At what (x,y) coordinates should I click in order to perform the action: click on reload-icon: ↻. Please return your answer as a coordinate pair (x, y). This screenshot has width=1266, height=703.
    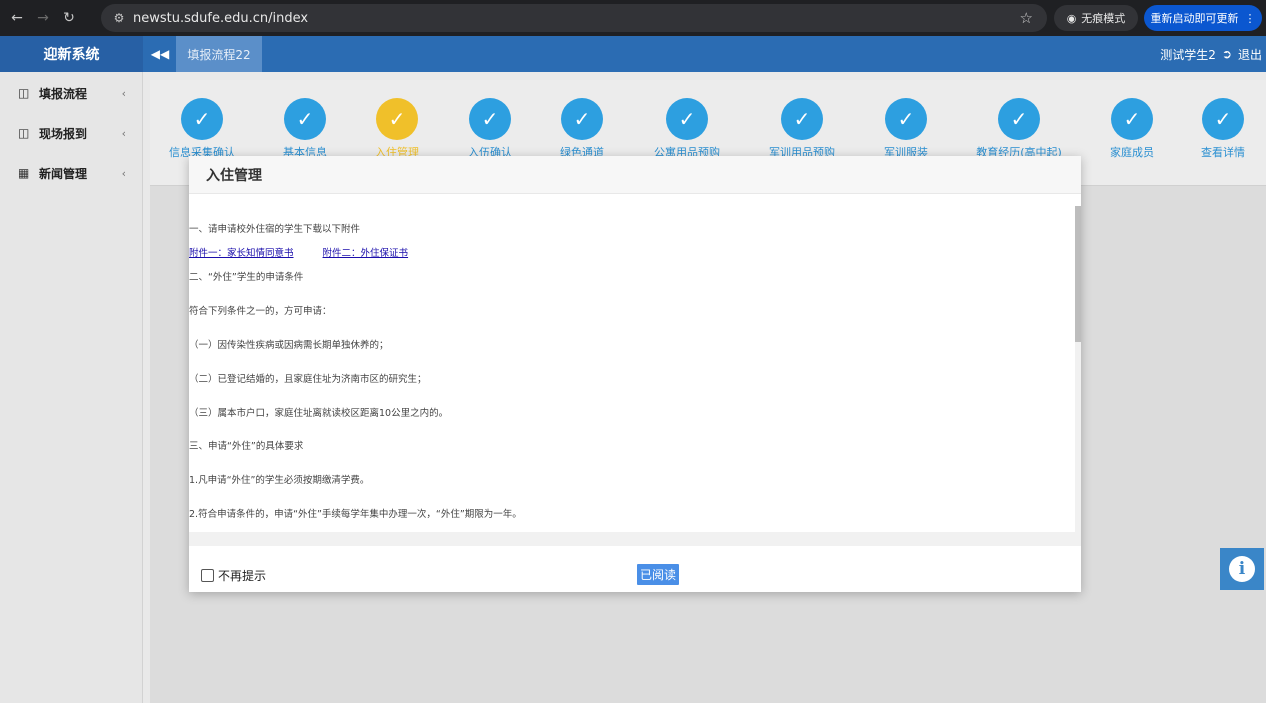
    Looking at the image, I should click on (69, 18).